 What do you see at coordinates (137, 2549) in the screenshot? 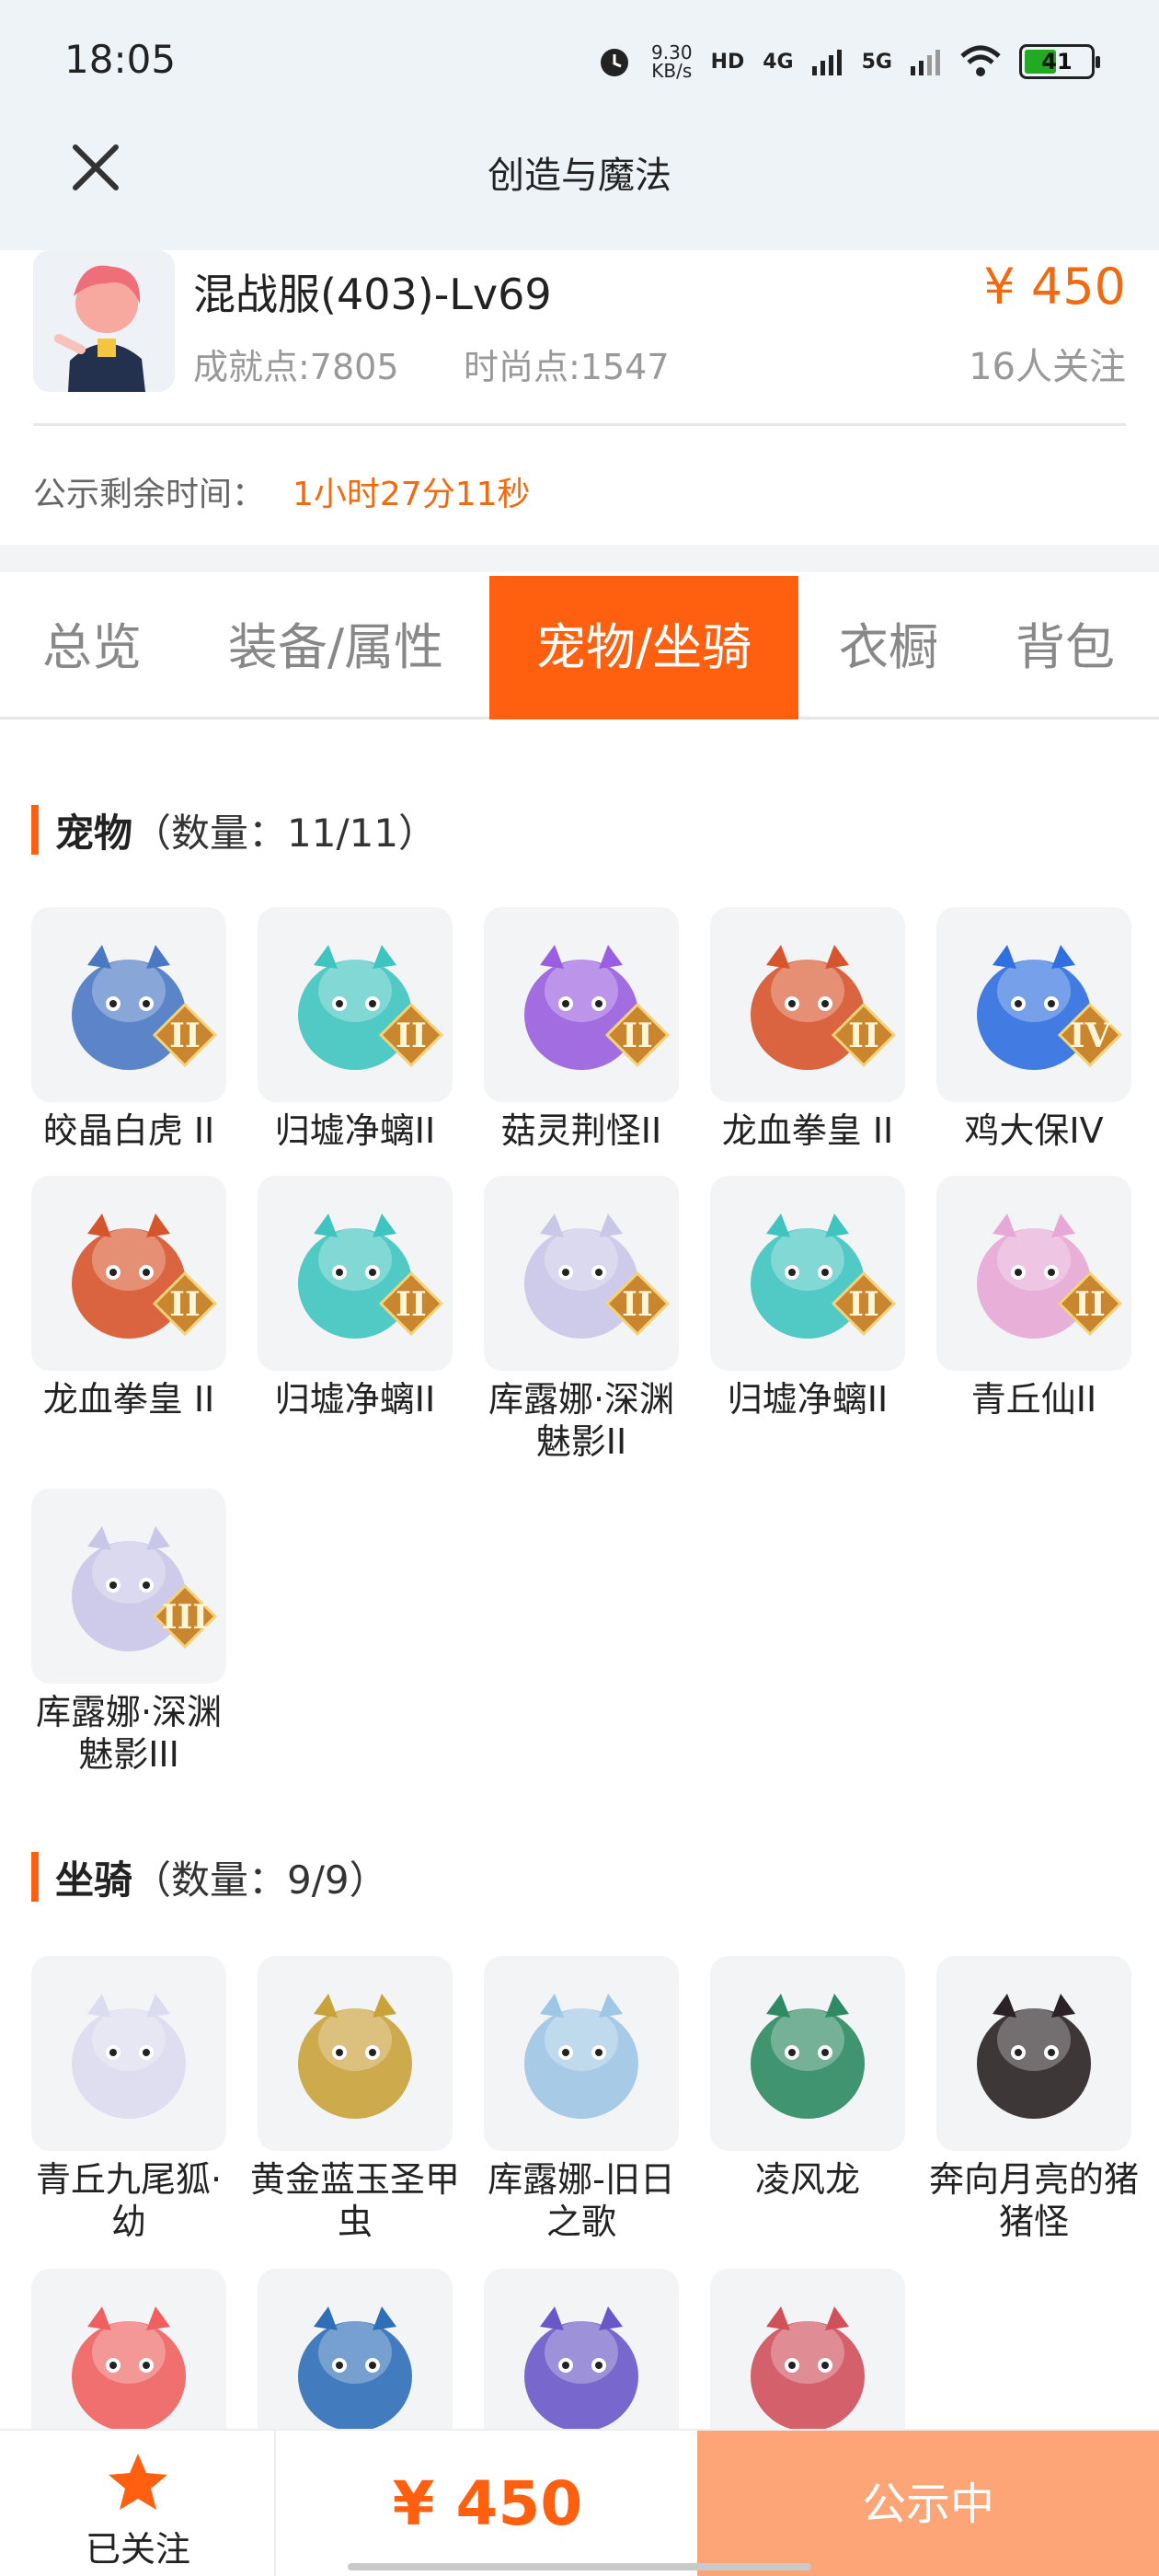
I see `follow-label: 已关注` at bounding box center [137, 2549].